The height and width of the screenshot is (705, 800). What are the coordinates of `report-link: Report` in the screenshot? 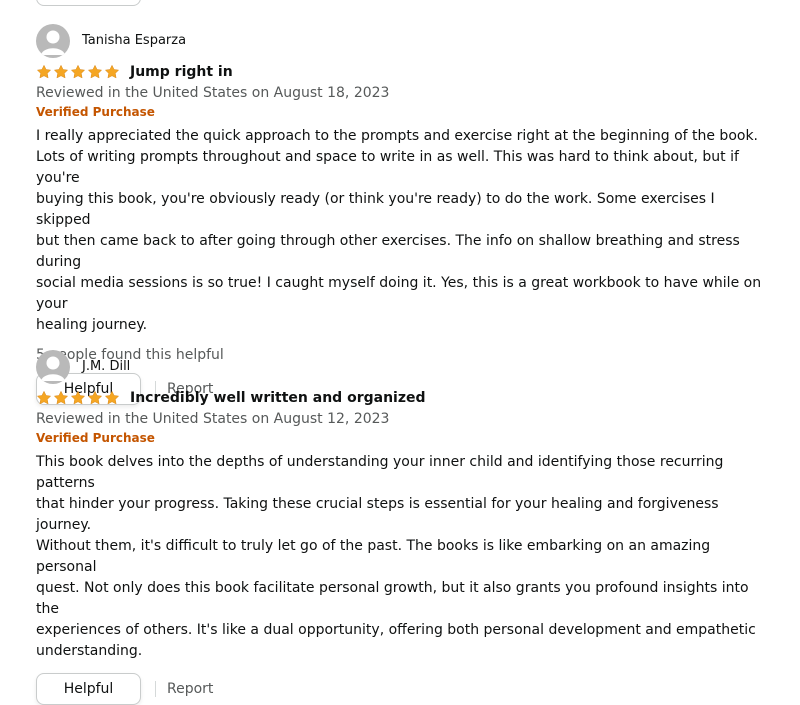 It's located at (190, 689).